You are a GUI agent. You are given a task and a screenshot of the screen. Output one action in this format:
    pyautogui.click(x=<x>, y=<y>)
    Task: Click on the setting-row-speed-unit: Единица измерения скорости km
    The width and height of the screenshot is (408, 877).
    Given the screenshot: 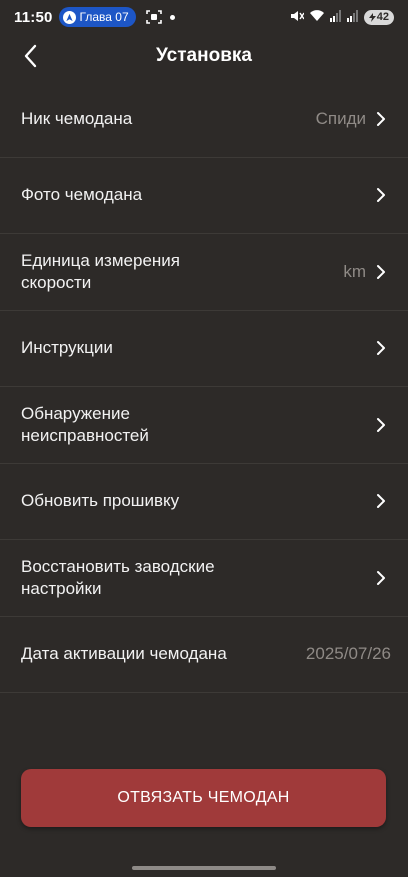 What is the action you would take?
    pyautogui.click(x=204, y=272)
    